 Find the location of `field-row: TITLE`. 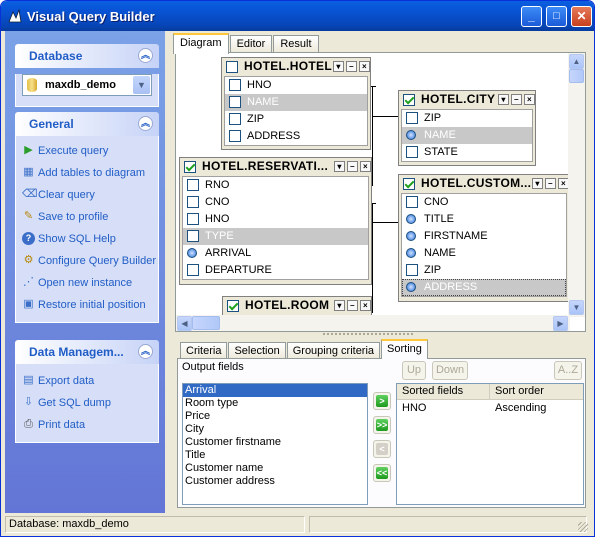

field-row: TITLE is located at coordinates (484, 219).